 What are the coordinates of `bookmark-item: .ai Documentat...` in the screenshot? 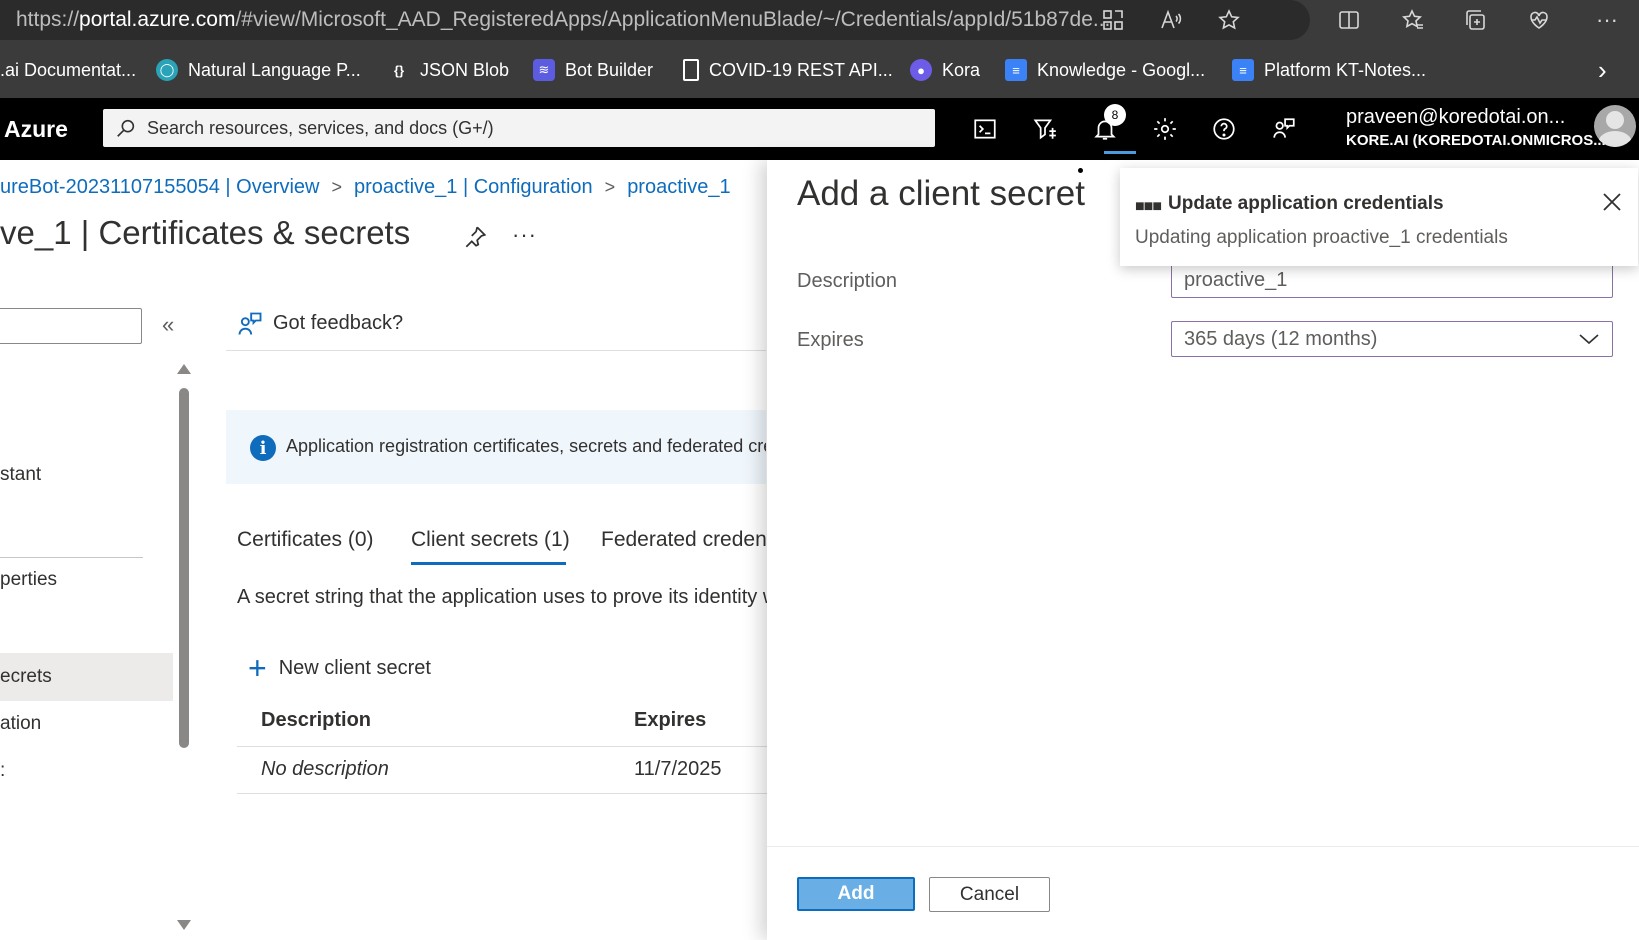 It's located at (68, 70).